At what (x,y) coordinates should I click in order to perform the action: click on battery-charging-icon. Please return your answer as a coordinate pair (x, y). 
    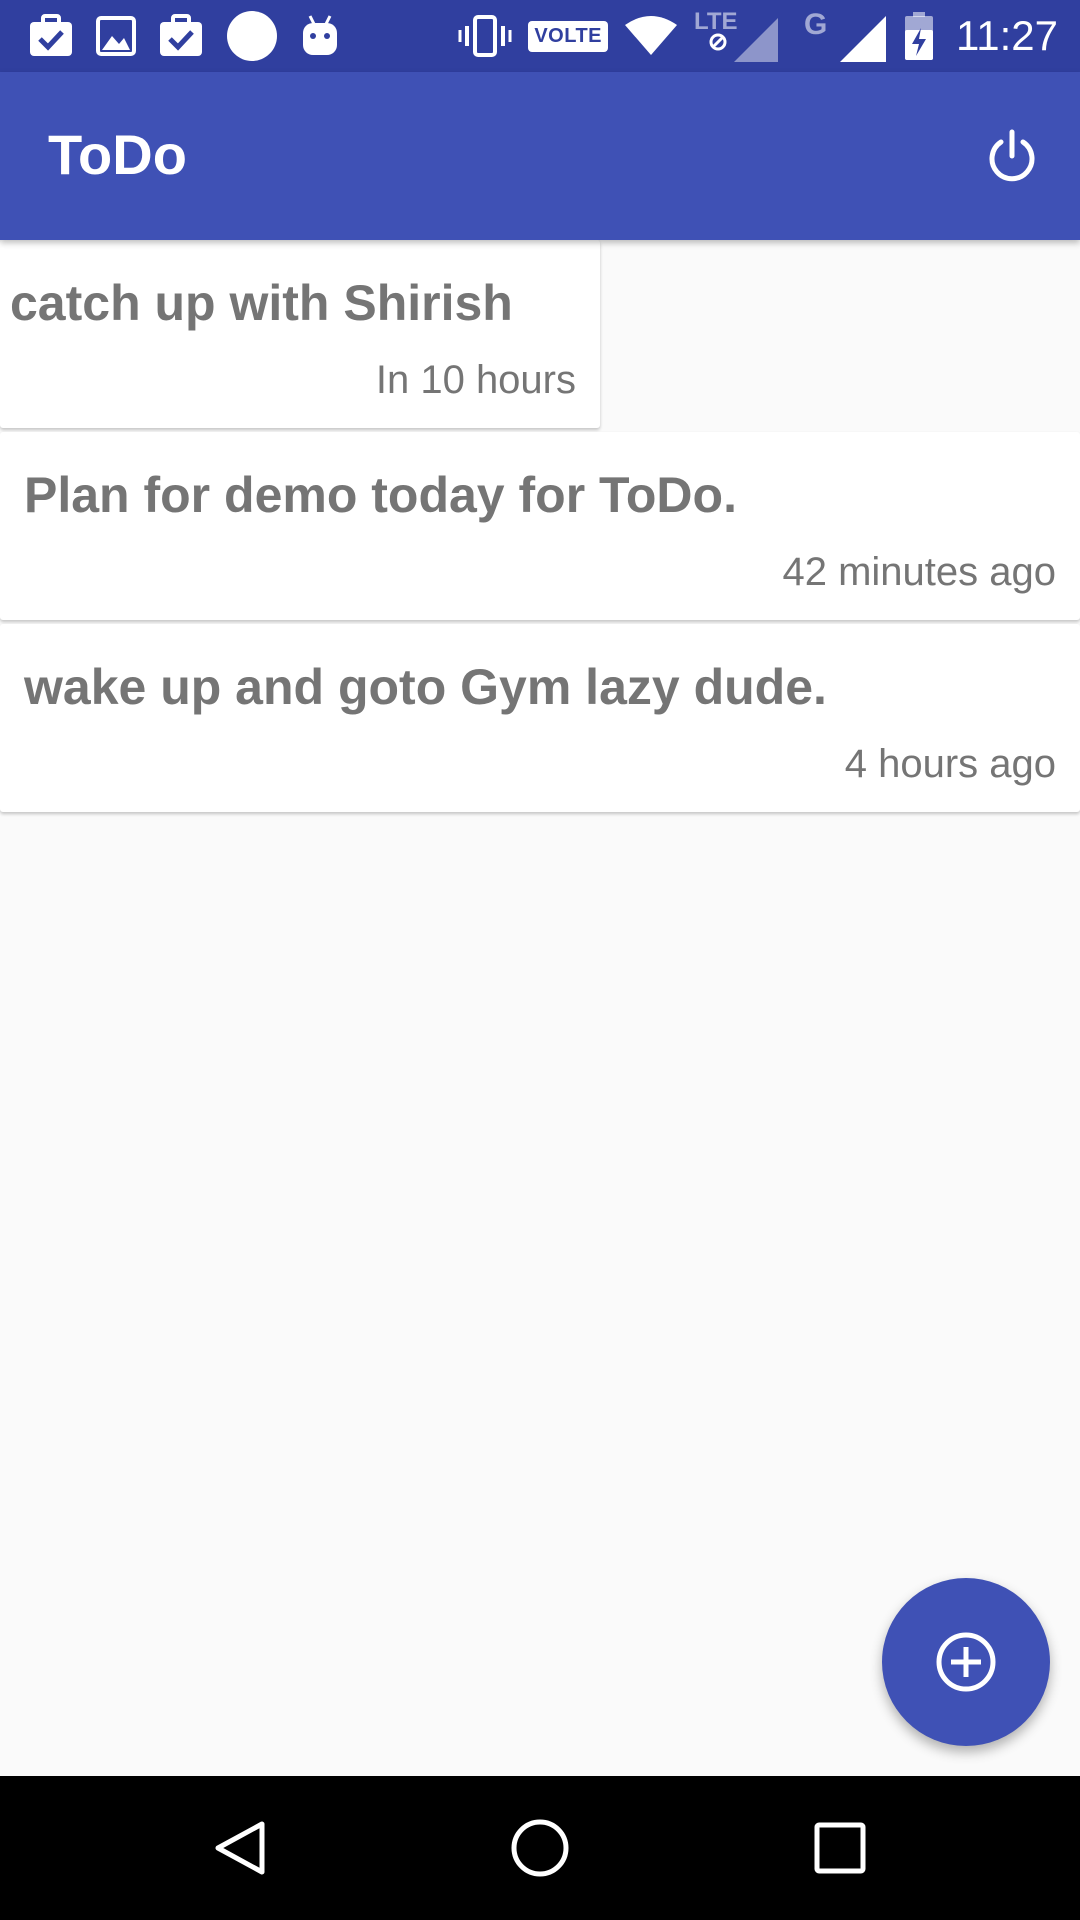
    Looking at the image, I should click on (919, 36).